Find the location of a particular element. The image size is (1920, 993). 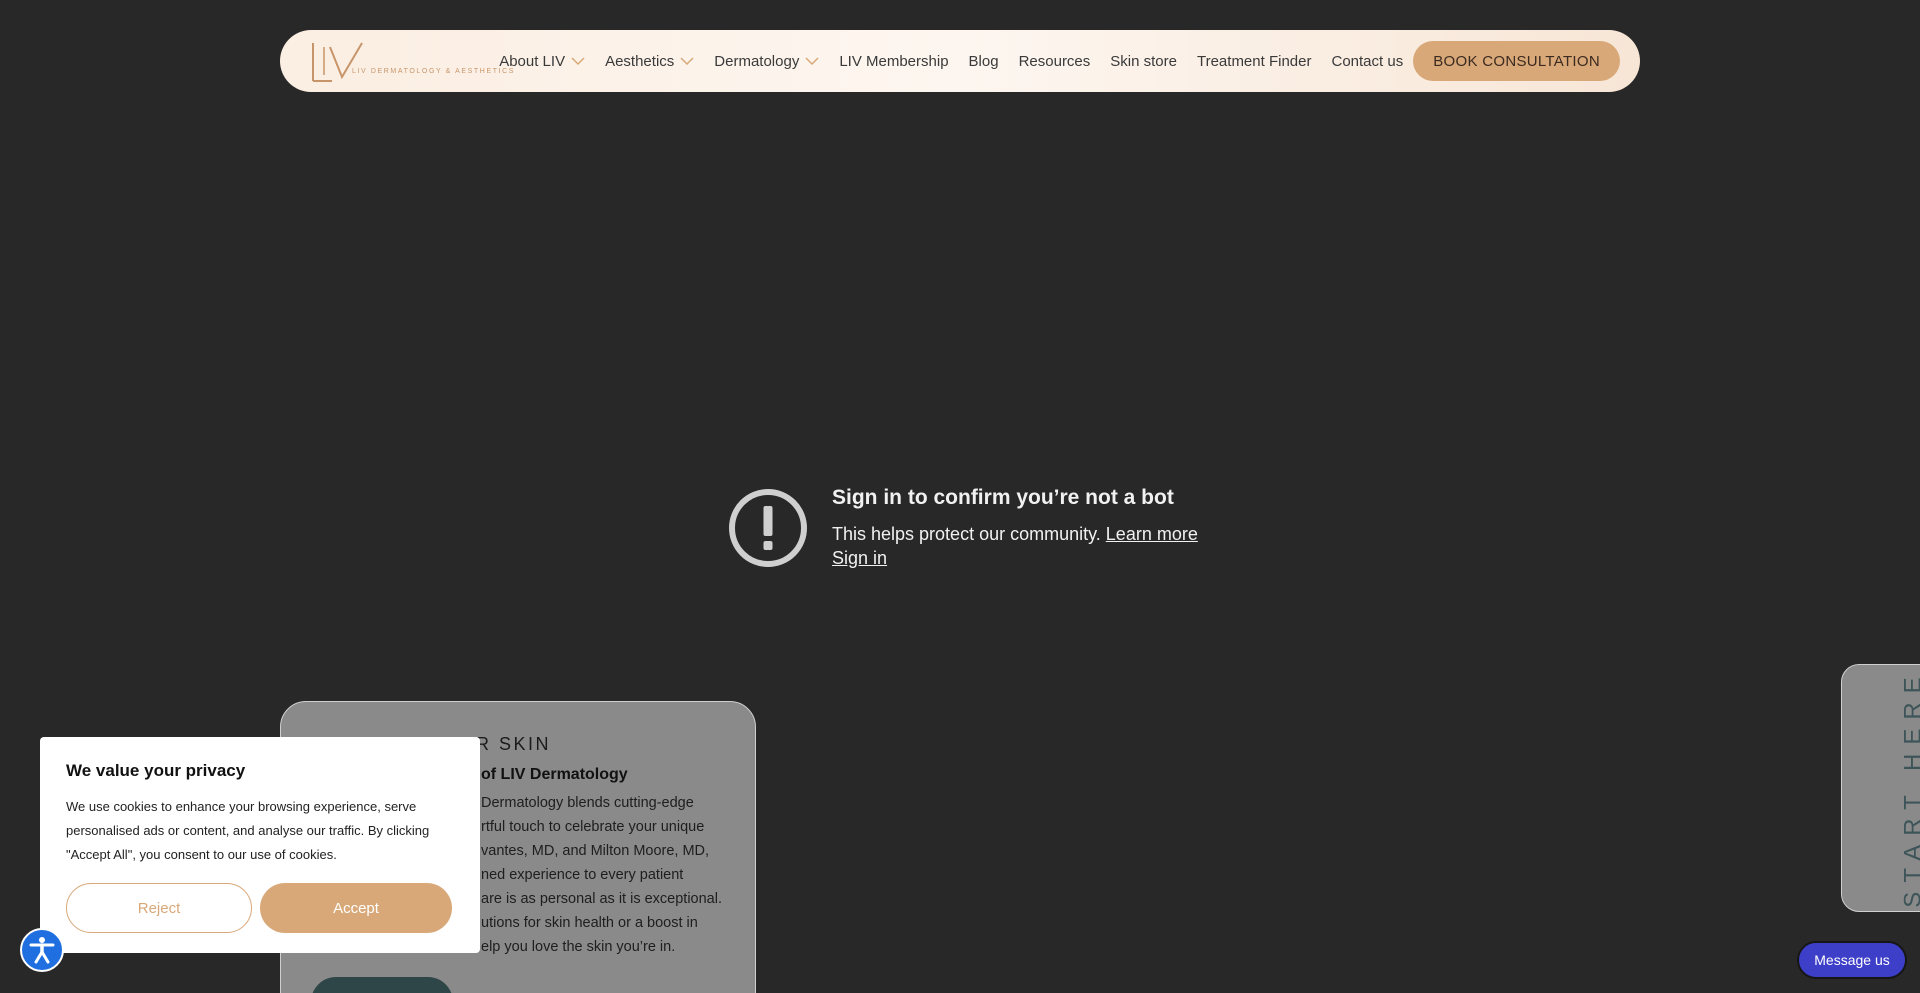

nav-item-label: Aesthetics is located at coordinates (640, 61).